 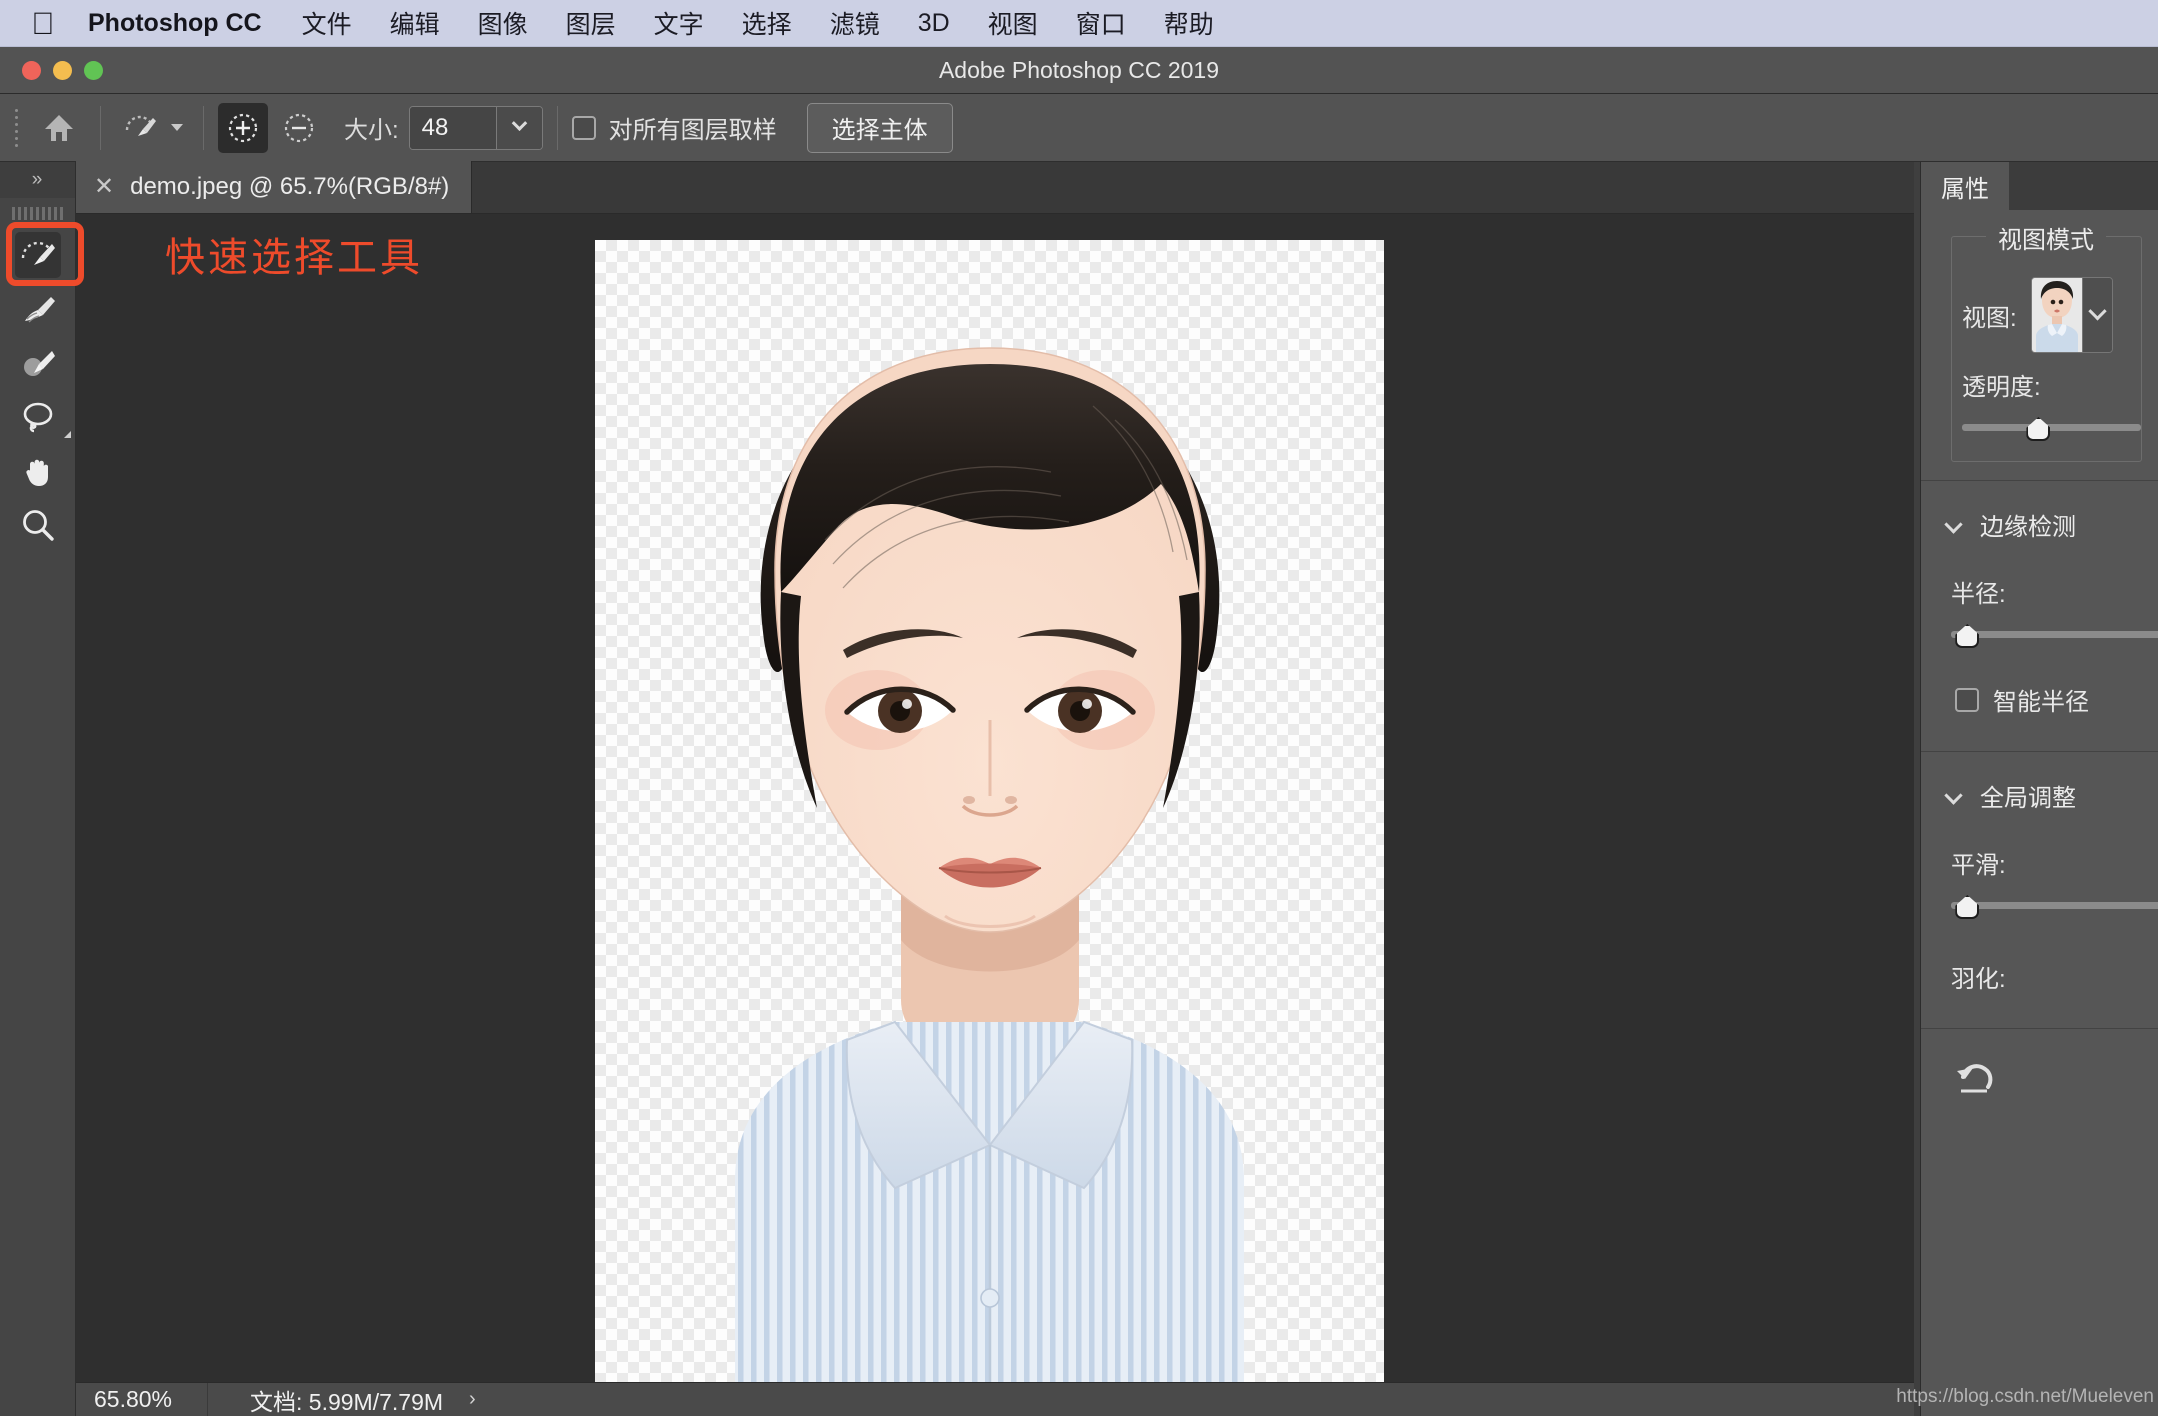 I want to click on sample-all-layers-checkbox: 对所有图层取样, so click(x=674, y=127).